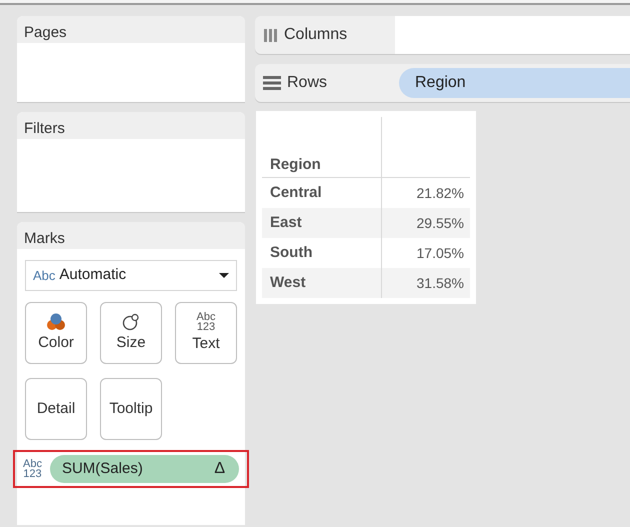 This screenshot has height=527, width=630. What do you see at coordinates (272, 83) in the screenshot?
I see `rows-icon` at bounding box center [272, 83].